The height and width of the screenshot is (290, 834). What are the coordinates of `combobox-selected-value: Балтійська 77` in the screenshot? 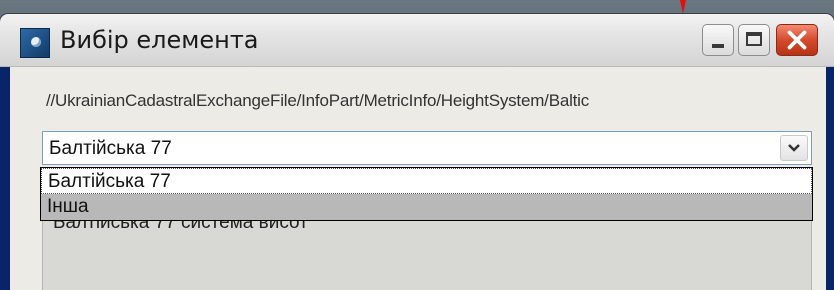 It's located at (110, 148).